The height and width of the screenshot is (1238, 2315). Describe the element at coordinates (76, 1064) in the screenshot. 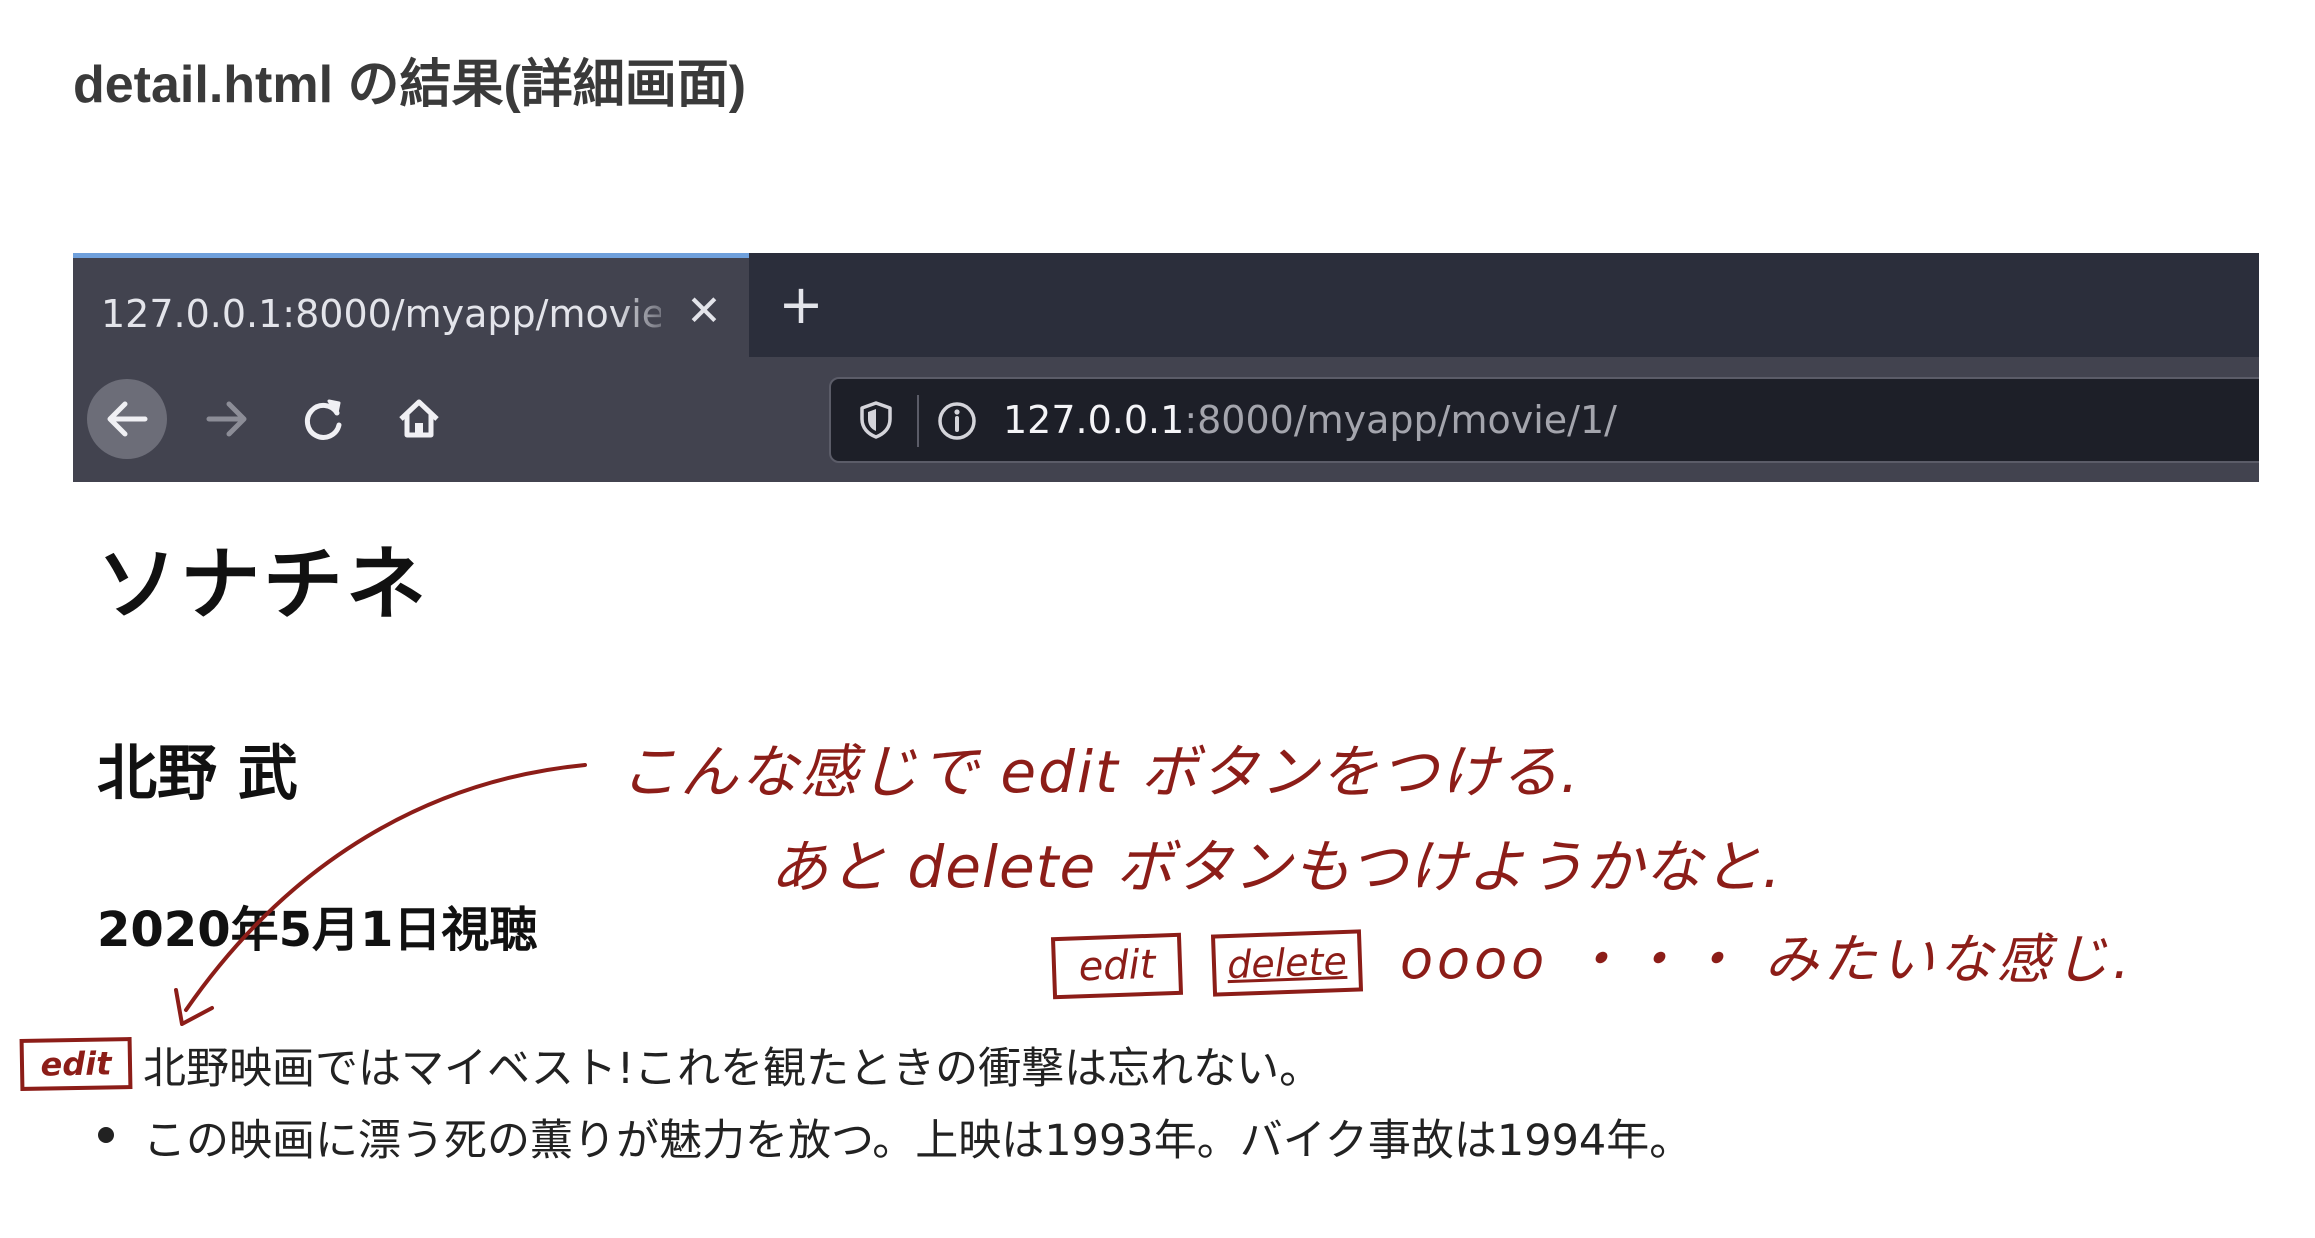

I see `sketch-edit-button-inline: edit` at that location.